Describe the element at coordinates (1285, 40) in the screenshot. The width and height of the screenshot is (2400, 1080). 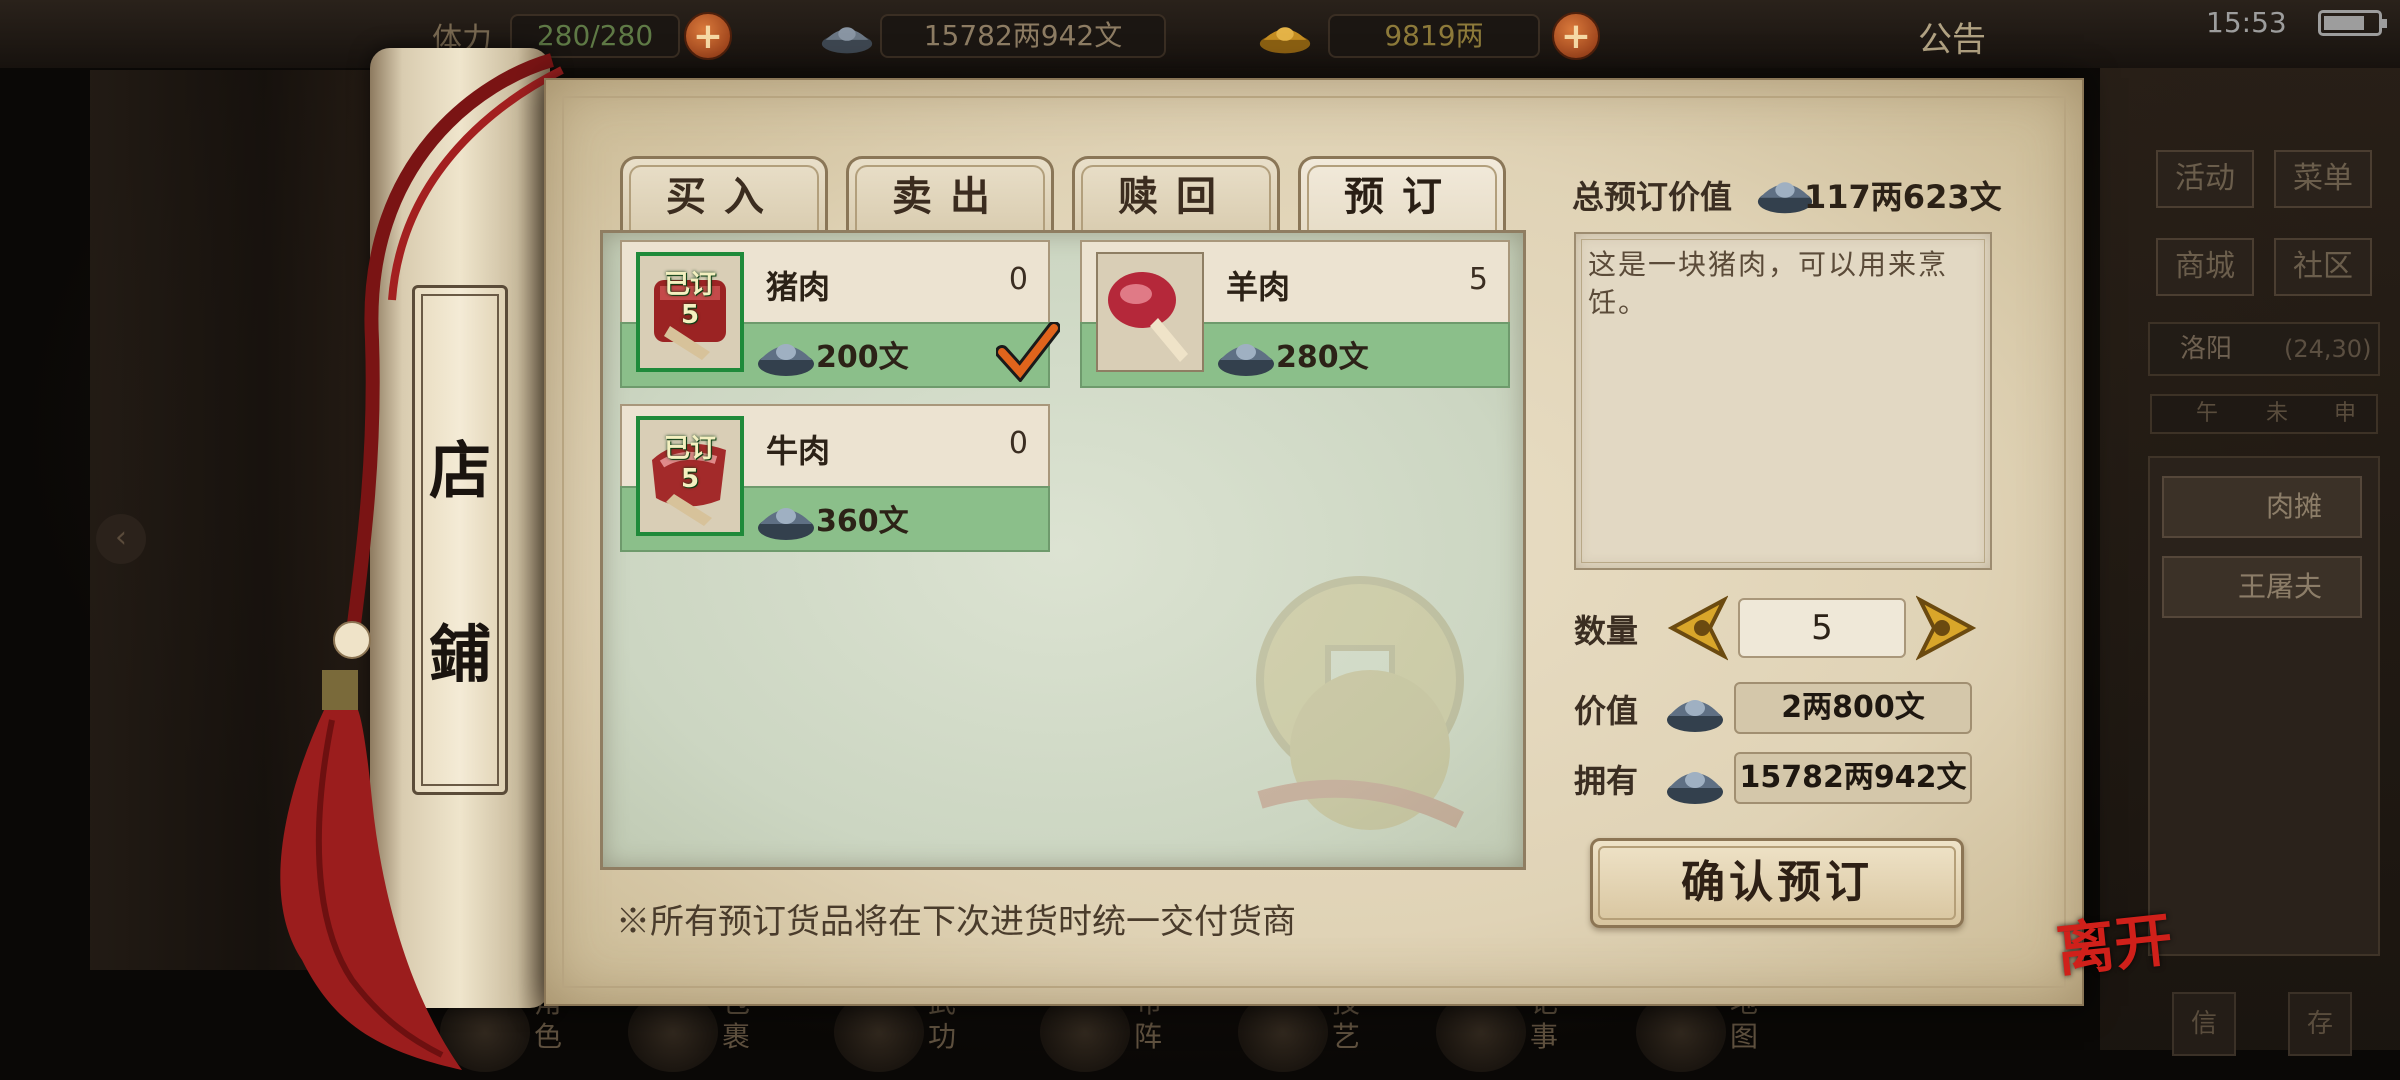
I see `gold-ingot-icon` at that location.